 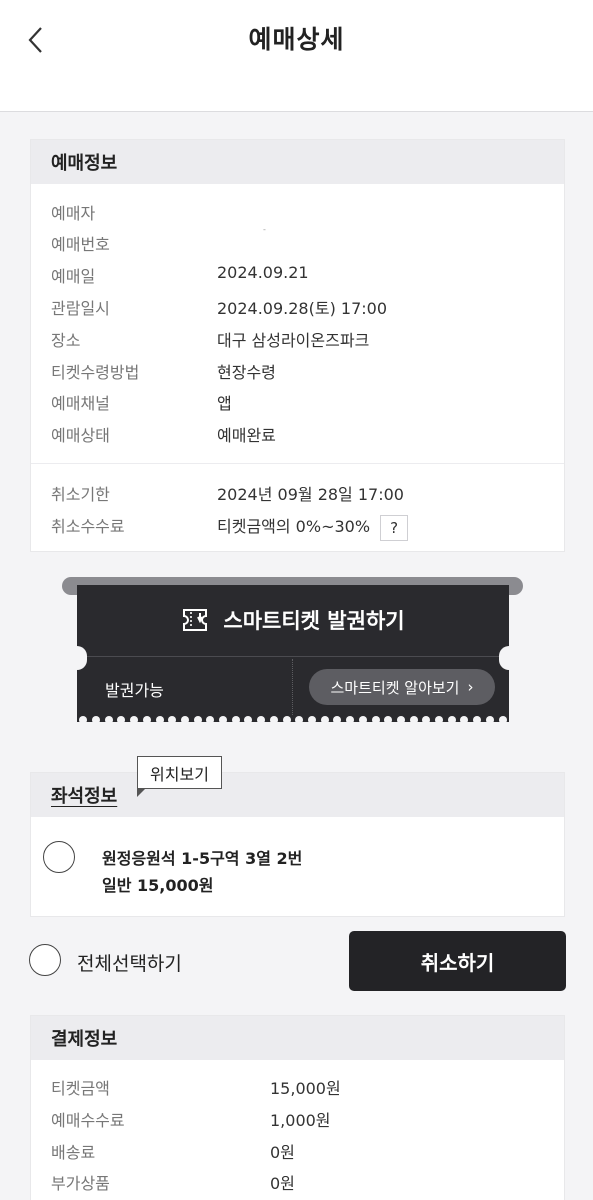 I want to click on ticket-issue-status: 발권가능, so click(x=134, y=690).